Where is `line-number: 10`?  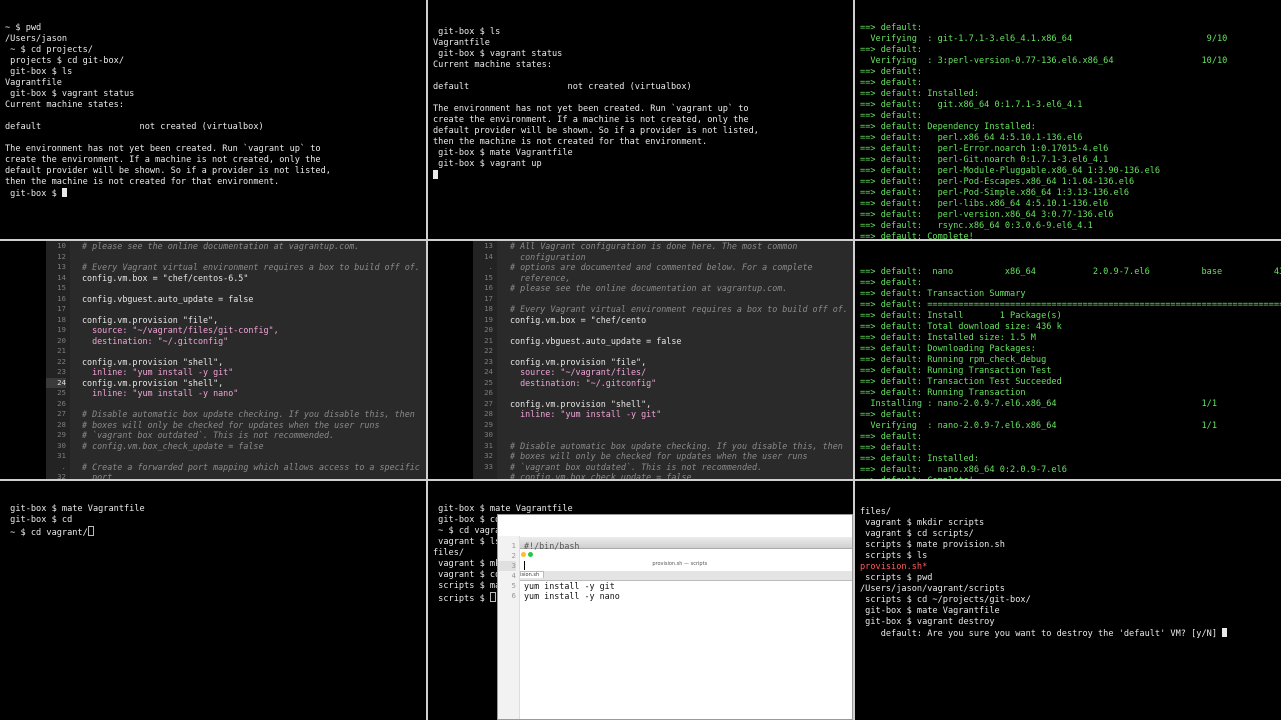
line-number: 10 is located at coordinates (61, 245).